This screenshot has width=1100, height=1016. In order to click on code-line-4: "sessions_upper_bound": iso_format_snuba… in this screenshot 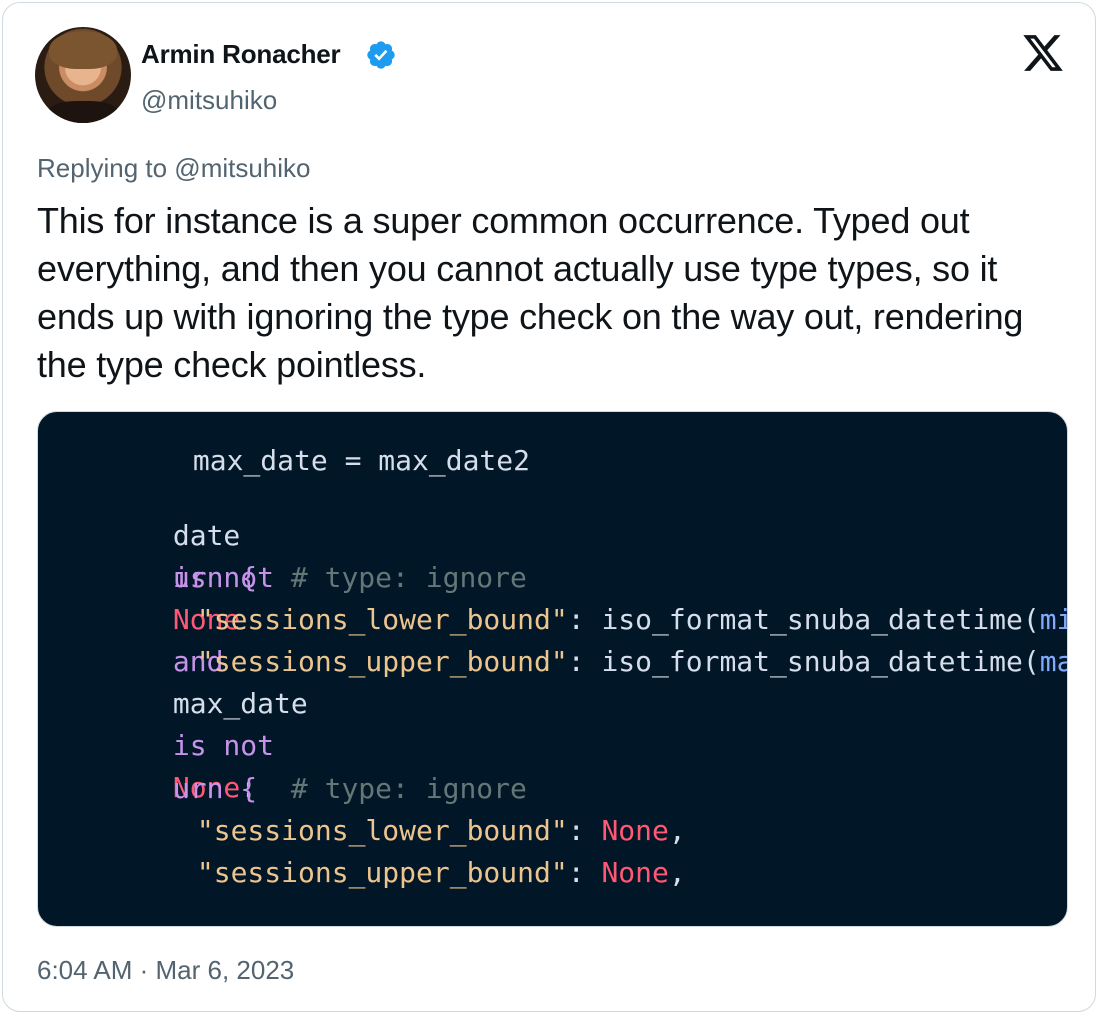, I will do `click(564, 638)`.